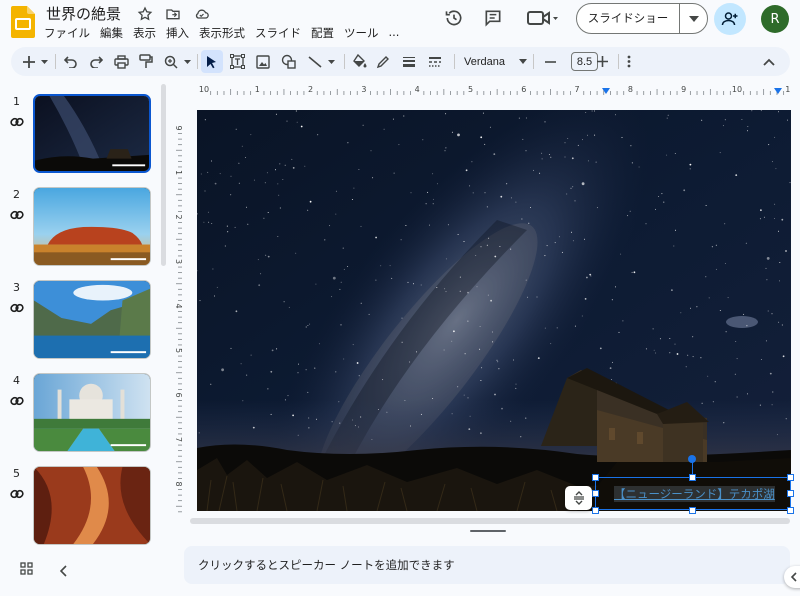 This screenshot has height=596, width=800. What do you see at coordinates (178, 61) in the screenshot?
I see `zoom-button` at bounding box center [178, 61].